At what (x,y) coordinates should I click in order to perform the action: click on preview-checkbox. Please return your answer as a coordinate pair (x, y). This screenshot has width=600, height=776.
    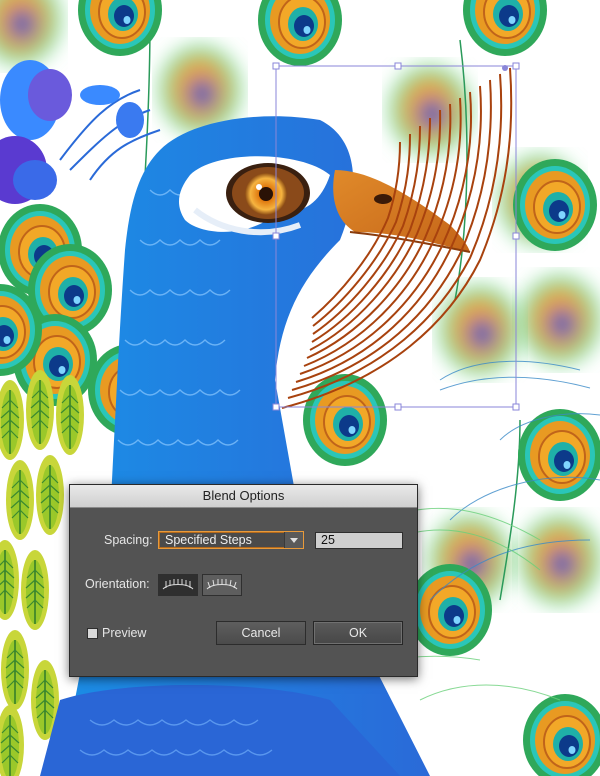
    Looking at the image, I should click on (92, 633).